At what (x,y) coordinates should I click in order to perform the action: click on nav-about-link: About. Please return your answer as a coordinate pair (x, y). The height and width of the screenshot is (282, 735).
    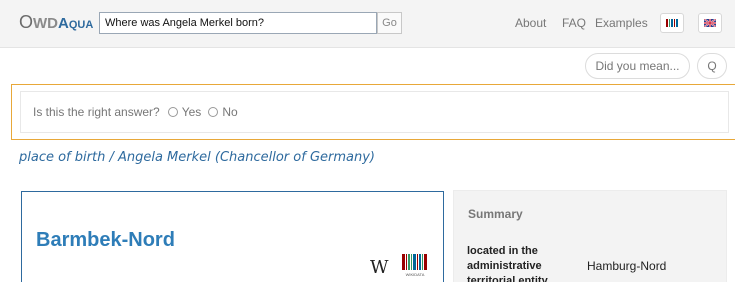
    Looking at the image, I should click on (530, 23).